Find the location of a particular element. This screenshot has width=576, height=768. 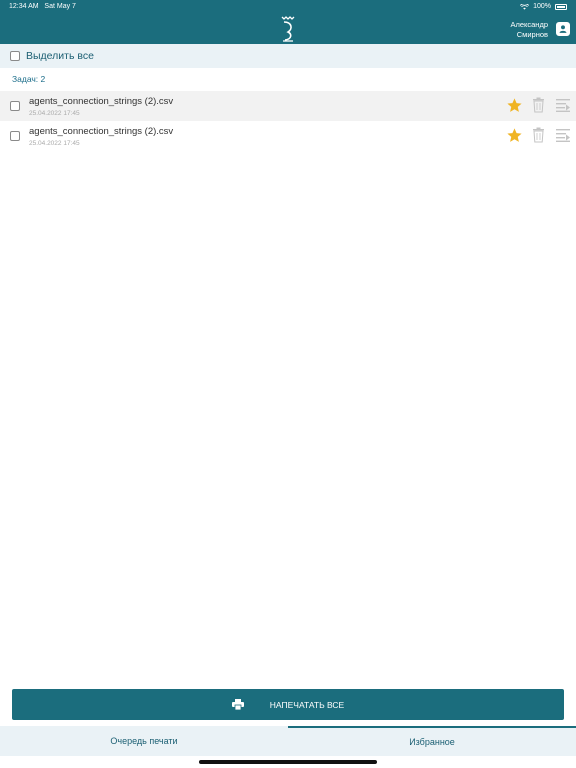

tab-bar: Очередь печати Избранное is located at coordinates (288, 741).